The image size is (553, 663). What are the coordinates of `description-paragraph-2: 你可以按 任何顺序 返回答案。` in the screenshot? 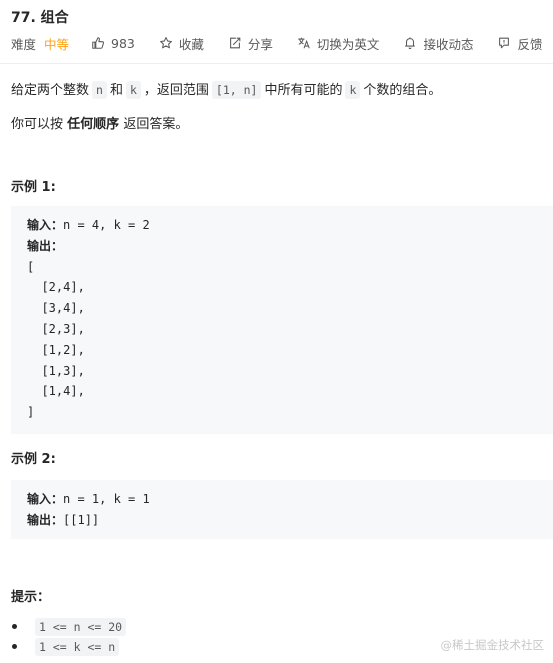 It's located at (99, 122).